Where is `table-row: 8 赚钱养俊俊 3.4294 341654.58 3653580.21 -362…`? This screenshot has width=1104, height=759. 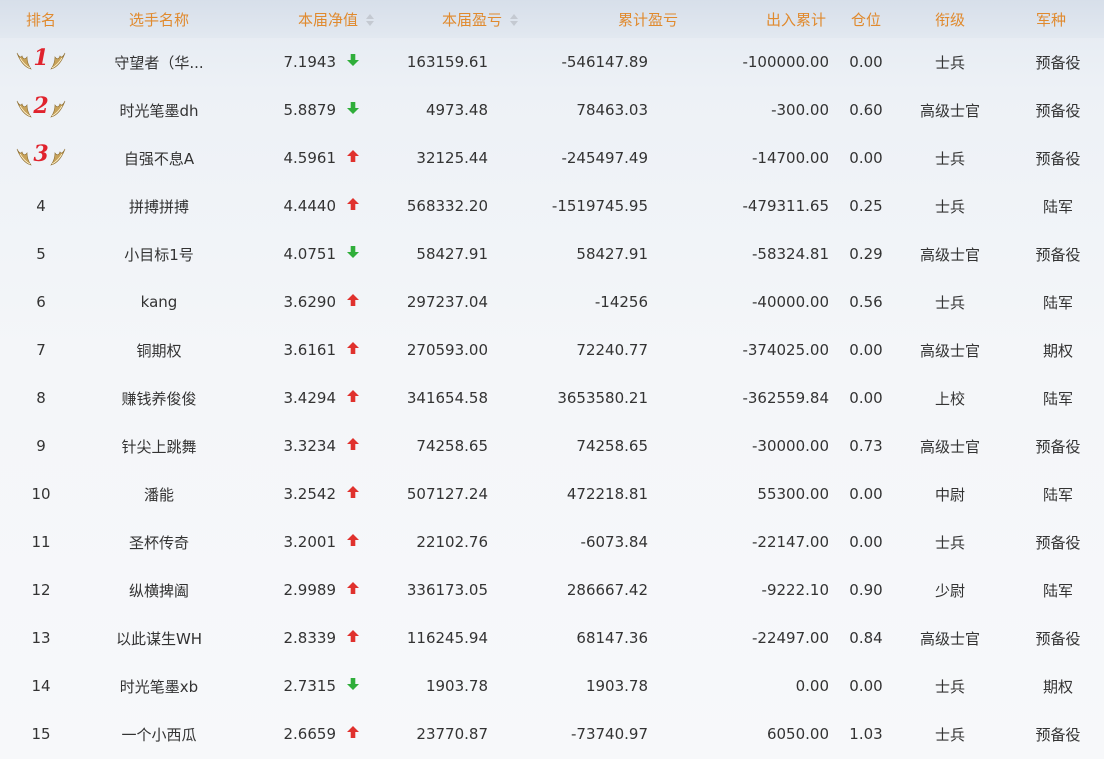 table-row: 8 赚钱养俊俊 3.4294 341654.58 3653580.21 -362… is located at coordinates (552, 398).